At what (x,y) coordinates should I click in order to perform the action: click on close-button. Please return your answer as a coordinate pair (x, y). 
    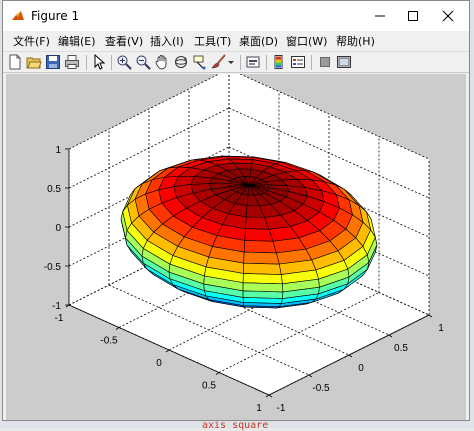
    Looking at the image, I should click on (448, 16).